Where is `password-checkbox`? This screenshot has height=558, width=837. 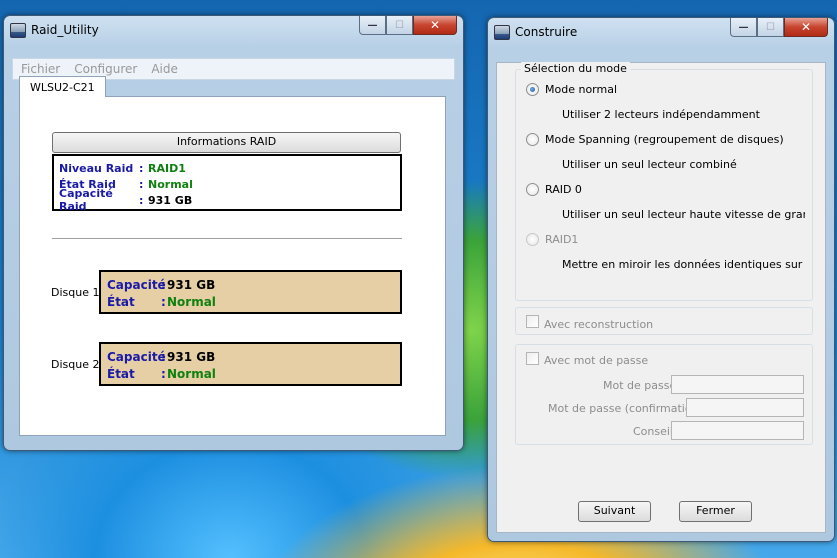 password-checkbox is located at coordinates (532, 358).